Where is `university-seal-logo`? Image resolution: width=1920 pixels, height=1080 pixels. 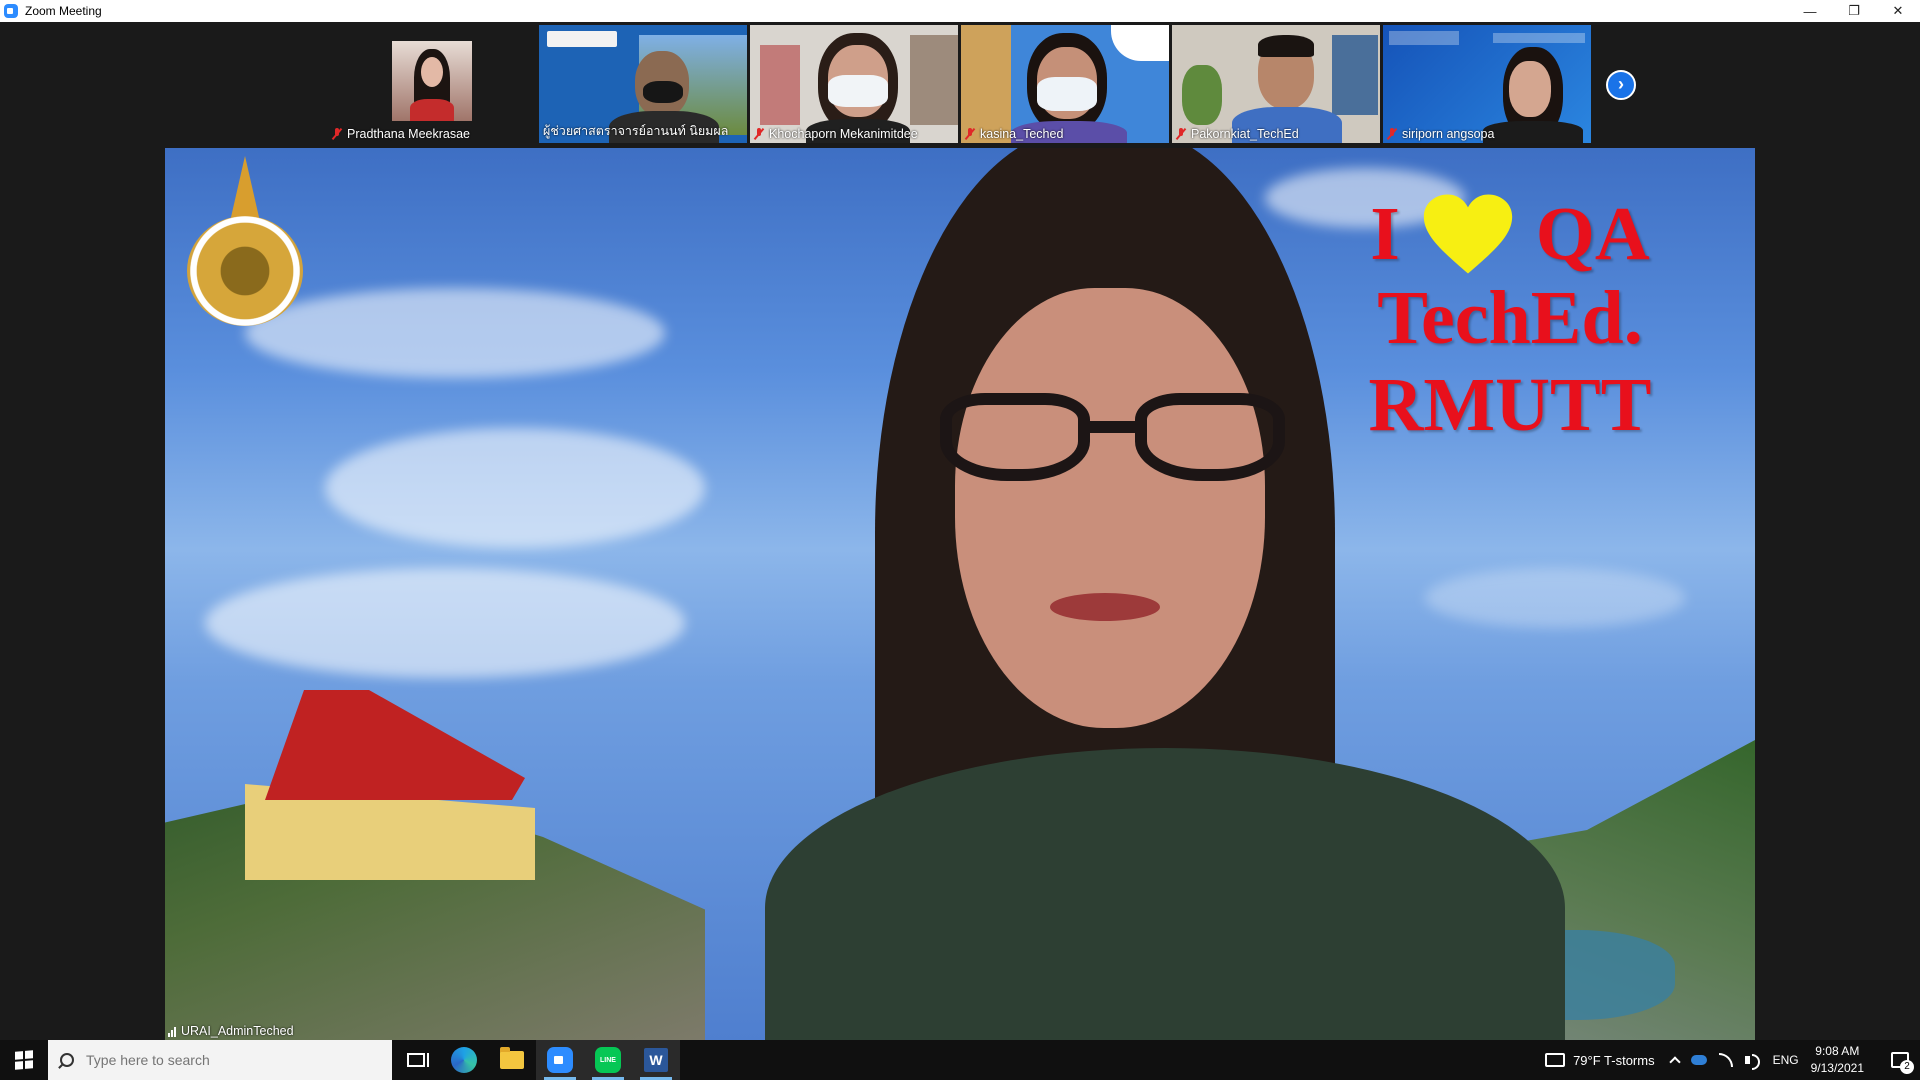 university-seal-logo is located at coordinates (245, 241).